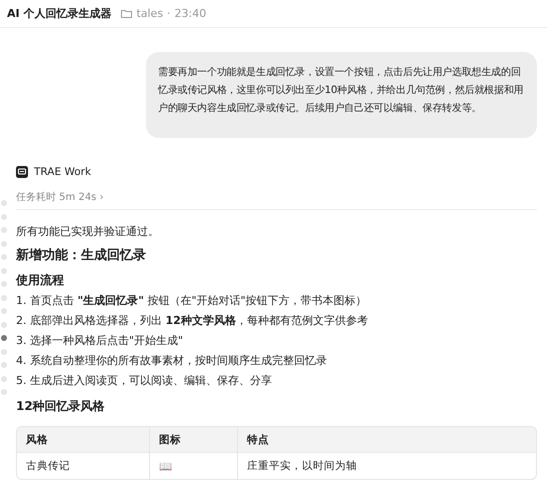  I want to click on table-cell: 古典传记, so click(83, 466).